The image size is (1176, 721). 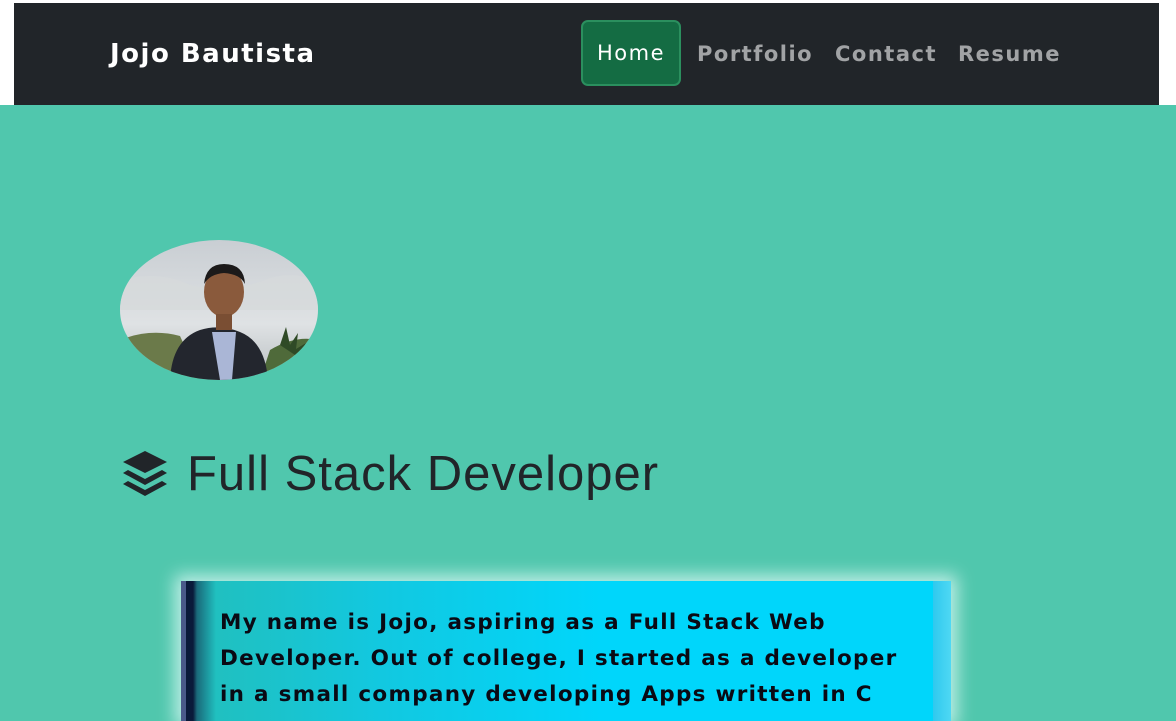 I want to click on nav-link-resume: Resume, so click(x=1009, y=54).